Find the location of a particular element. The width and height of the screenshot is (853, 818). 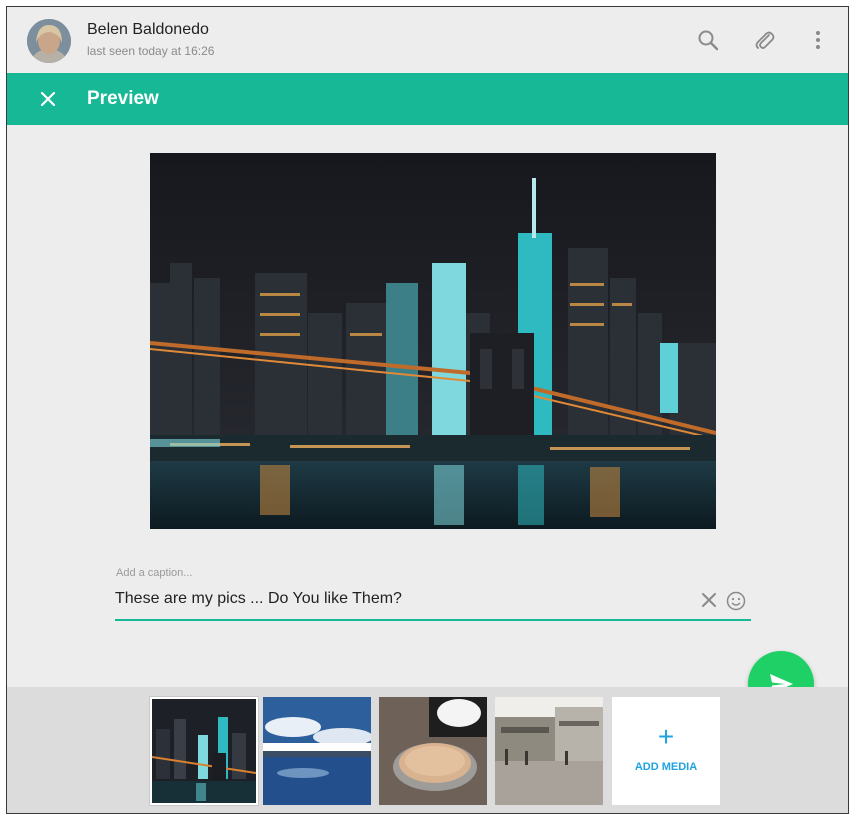

add-media-label: ADD MEDIA is located at coordinates (666, 767).